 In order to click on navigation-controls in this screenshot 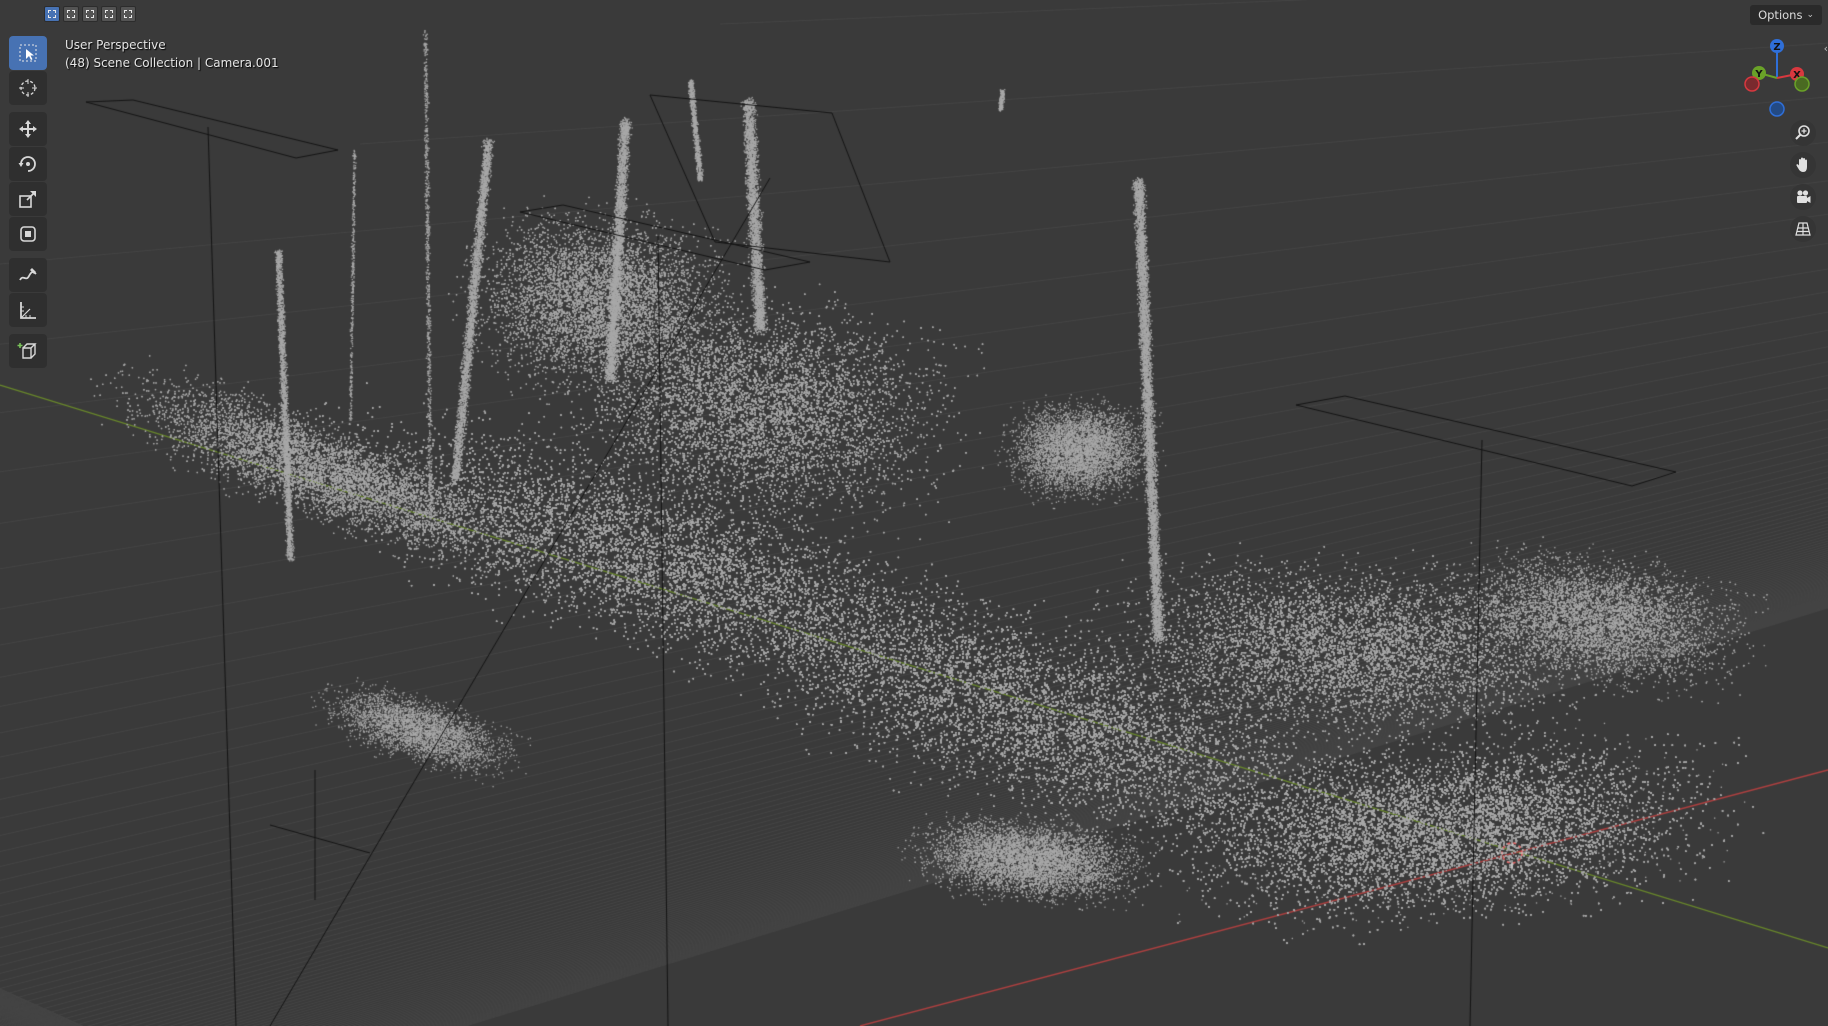, I will do `click(1803, 181)`.